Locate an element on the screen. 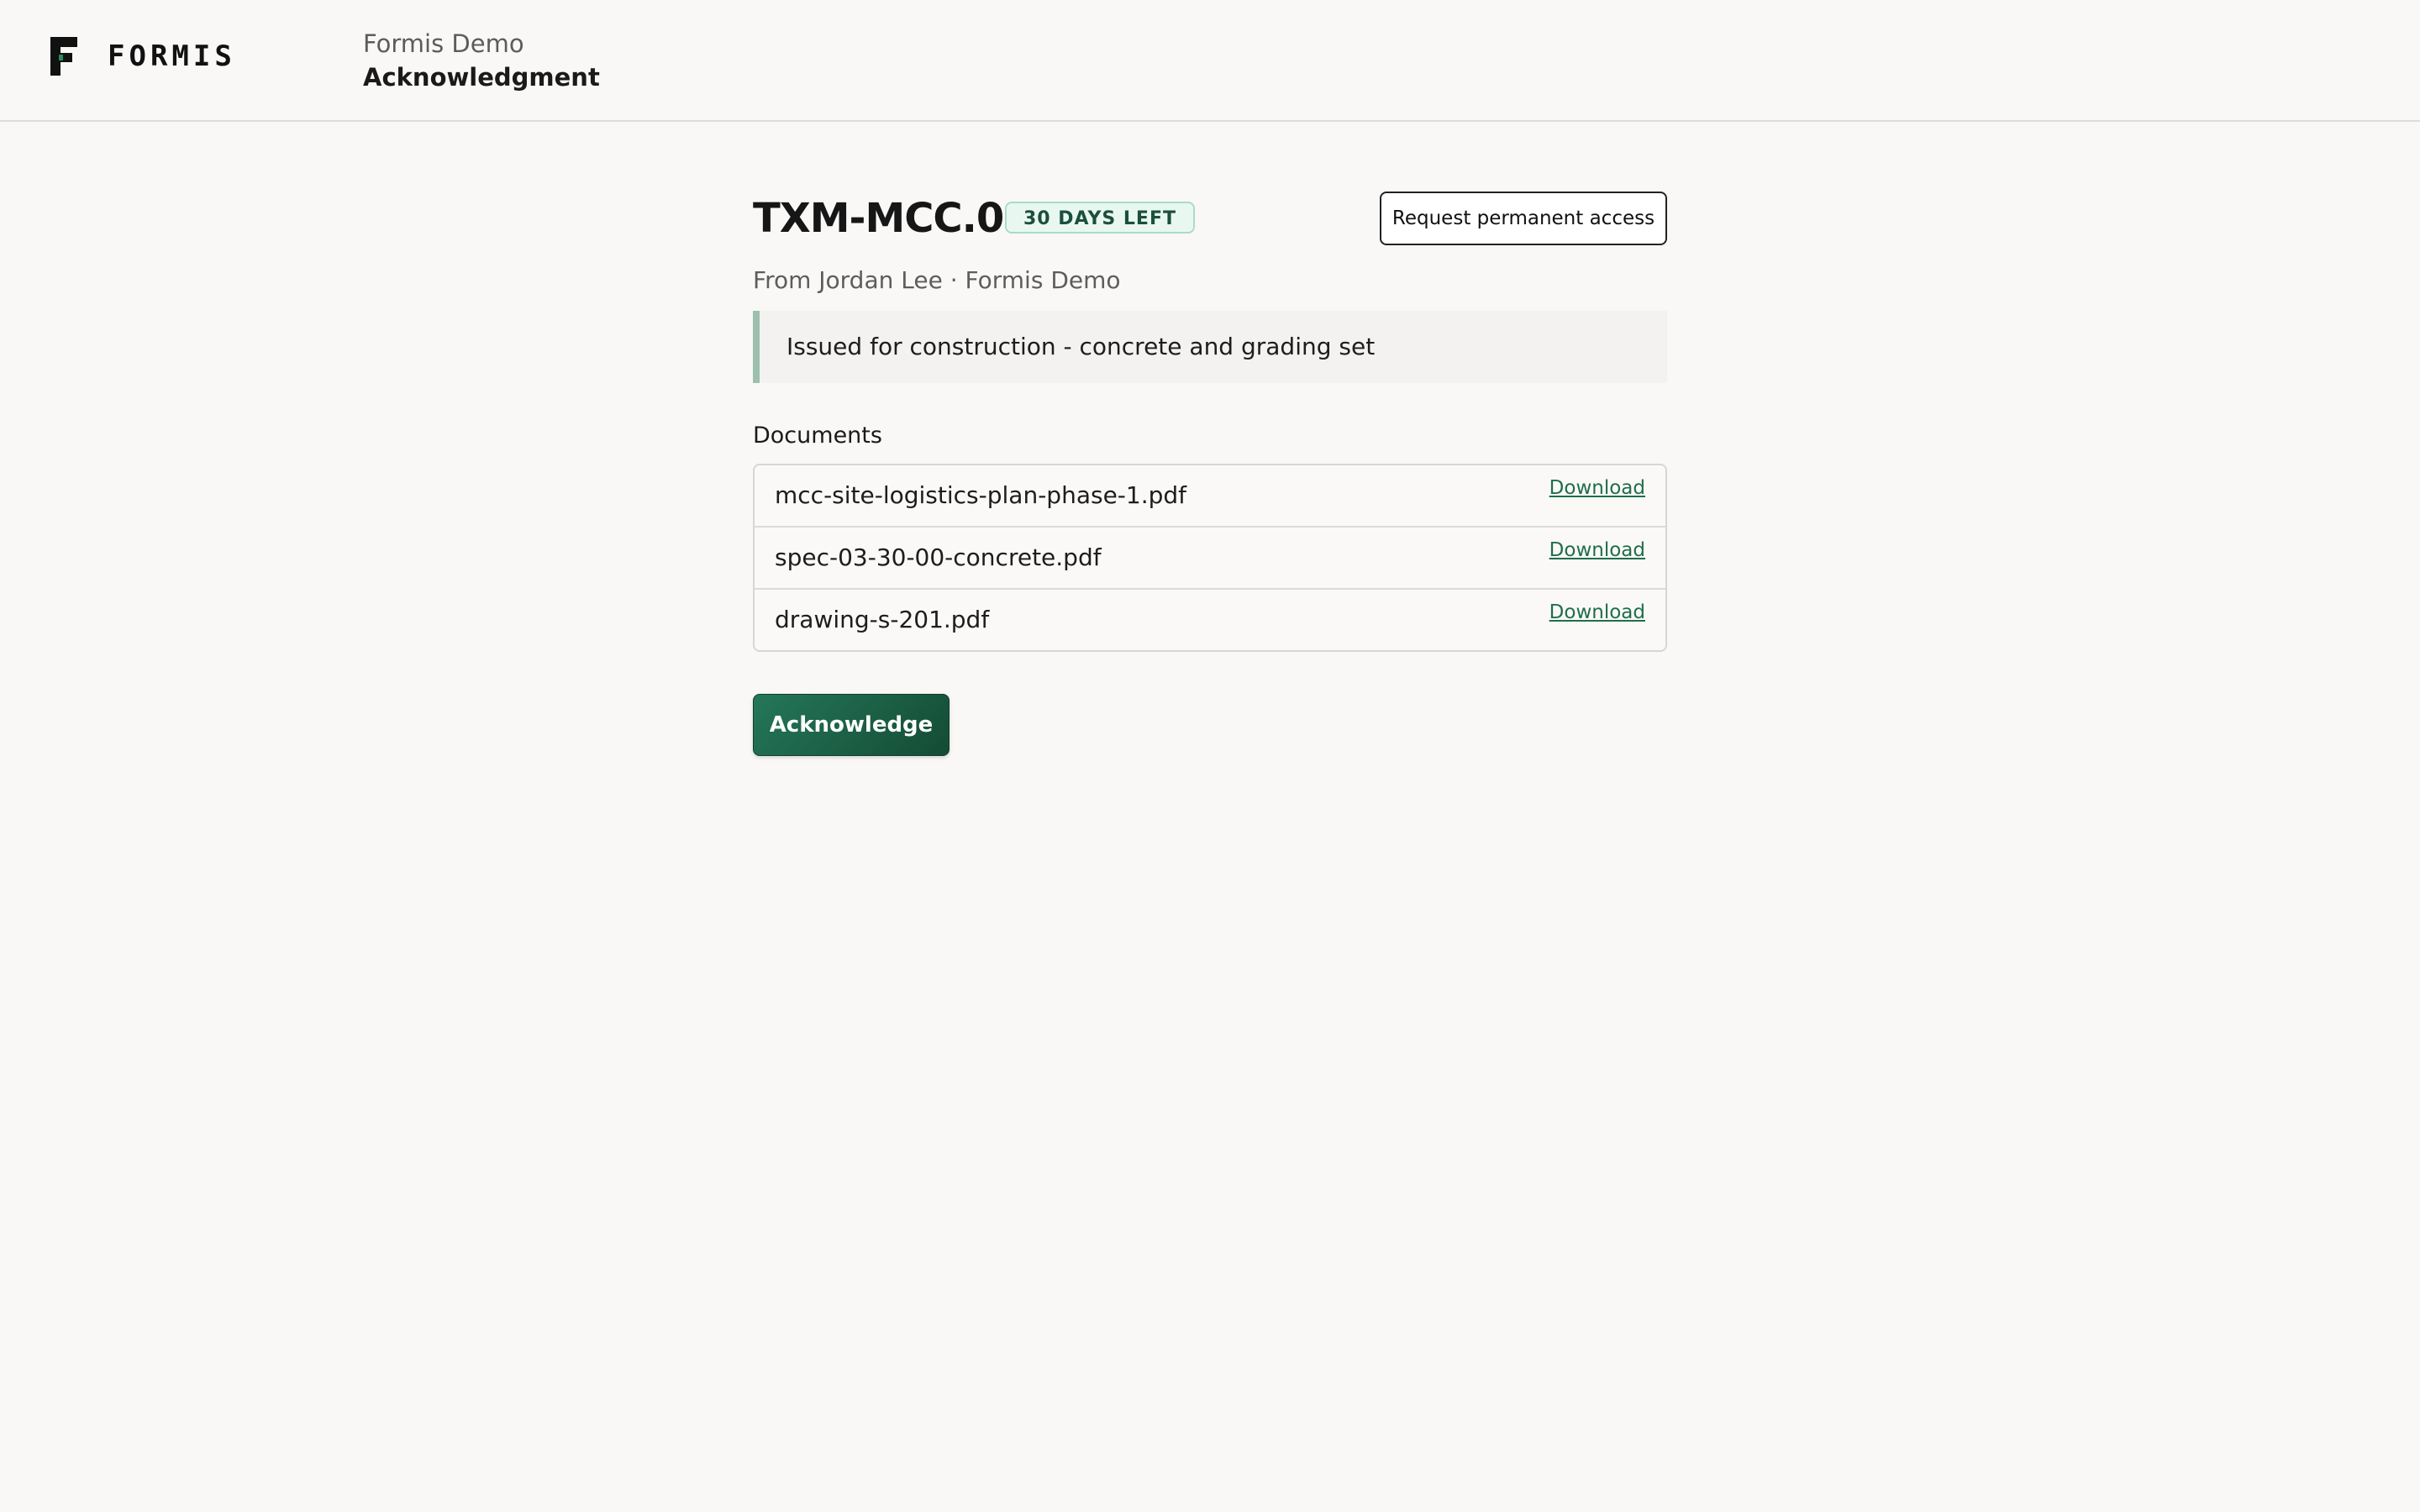 Image resolution: width=2420 pixels, height=1512 pixels. request-permanent-access-button: Request permanent access is located at coordinates (1524, 218).